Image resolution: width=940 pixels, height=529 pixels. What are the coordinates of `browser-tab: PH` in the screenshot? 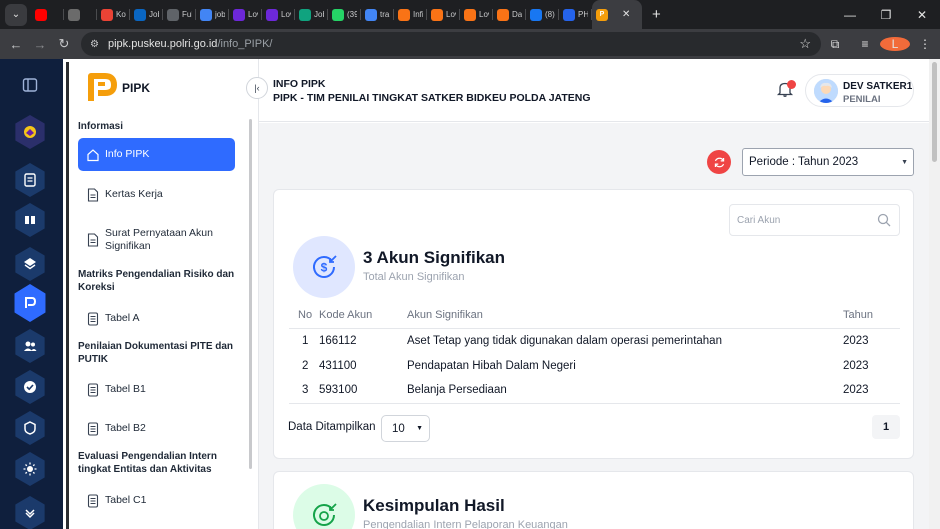 It's located at (575, 14).